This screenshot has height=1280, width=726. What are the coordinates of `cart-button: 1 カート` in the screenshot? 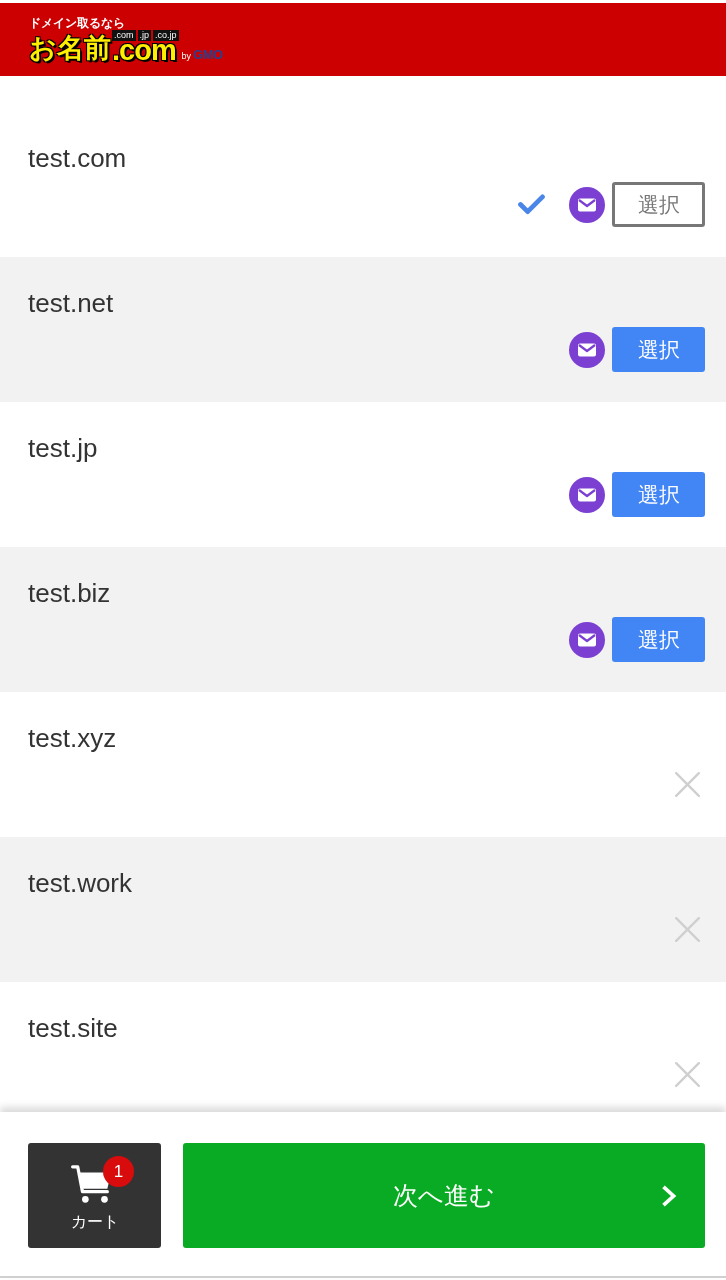 It's located at (94, 1195).